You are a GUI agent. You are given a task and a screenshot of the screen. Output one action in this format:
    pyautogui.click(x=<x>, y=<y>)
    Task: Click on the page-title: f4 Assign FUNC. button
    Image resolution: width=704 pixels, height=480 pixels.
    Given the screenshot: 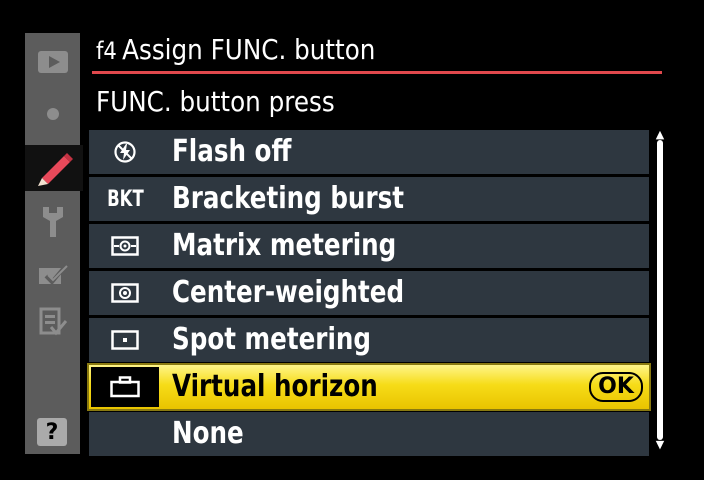 What is the action you would take?
    pyautogui.click(x=347, y=51)
    